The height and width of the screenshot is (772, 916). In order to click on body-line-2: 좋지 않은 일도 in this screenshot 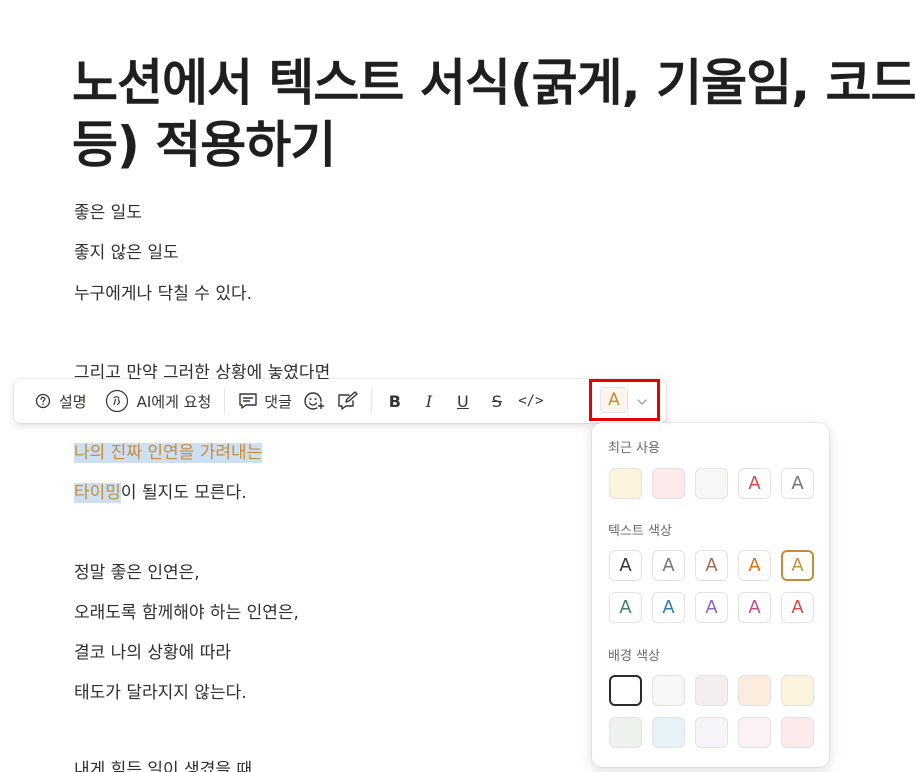, I will do `click(126, 253)`.